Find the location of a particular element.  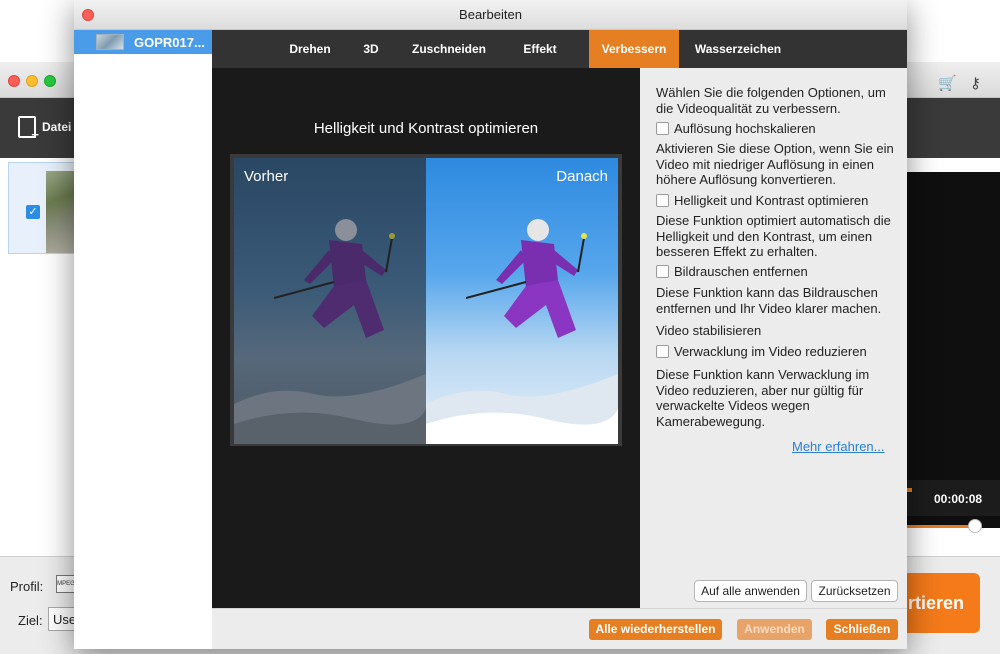

tab-zuschneiden: Zuschneiden is located at coordinates (449, 49).